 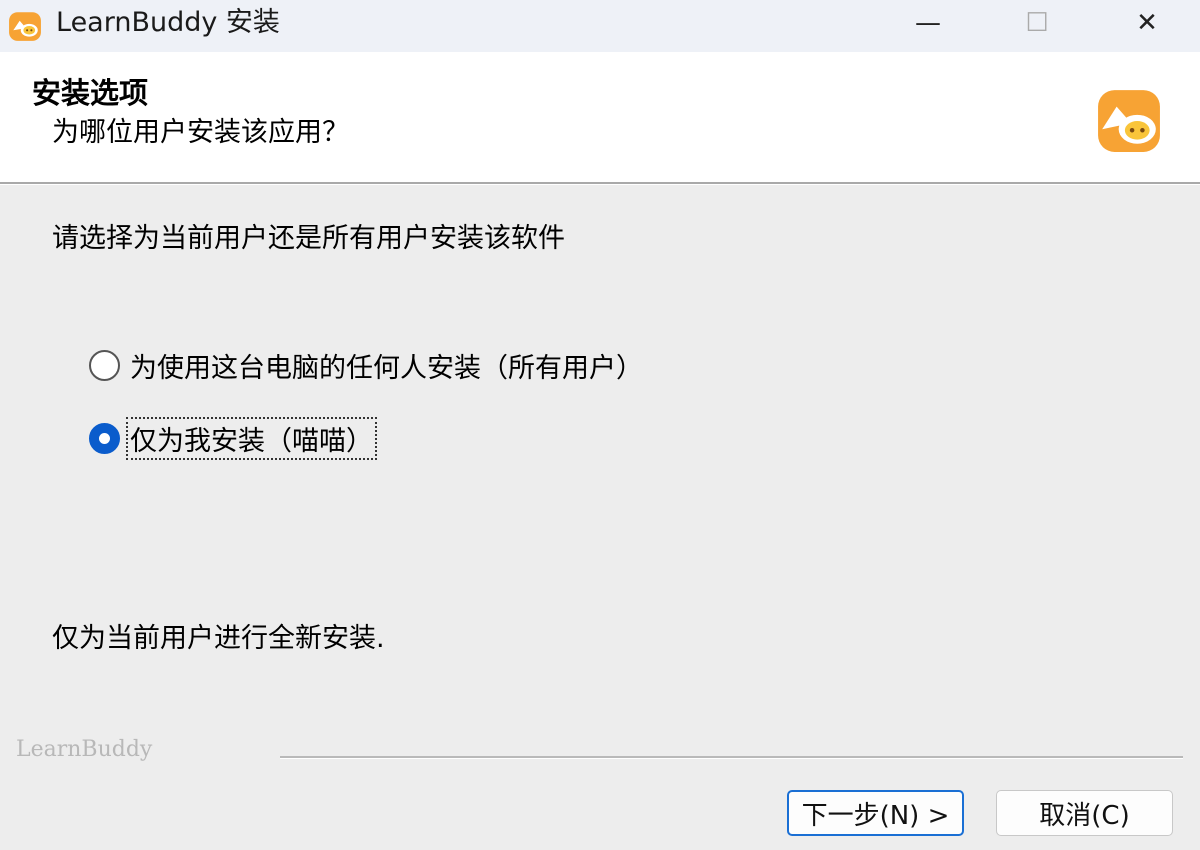 What do you see at coordinates (168, 22) in the screenshot?
I see `window-title: LearnBuddy 安装` at bounding box center [168, 22].